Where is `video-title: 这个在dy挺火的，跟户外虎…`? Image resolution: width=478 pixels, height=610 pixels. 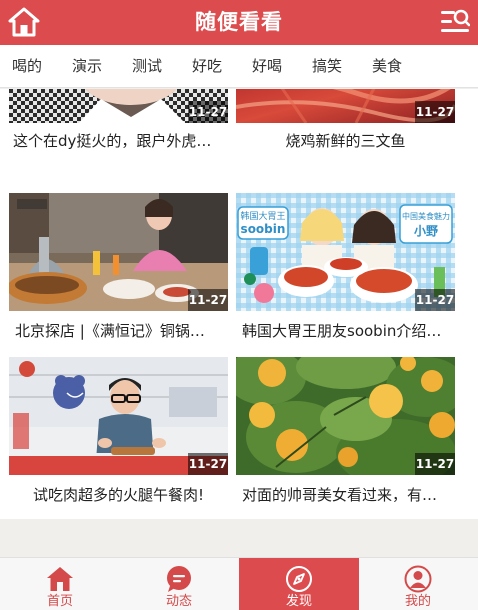 video-title: 这个在dy挺火的，跟户外虎… is located at coordinates (118, 141).